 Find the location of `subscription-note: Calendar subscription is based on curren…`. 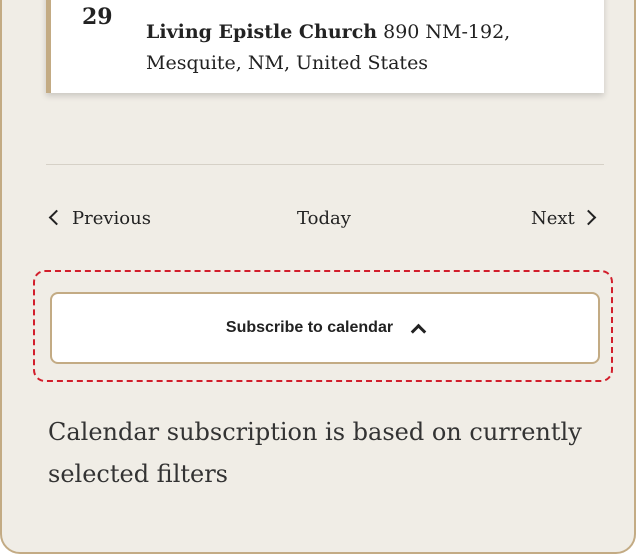

subscription-note: Calendar subscription is based on curren… is located at coordinates (315, 453).